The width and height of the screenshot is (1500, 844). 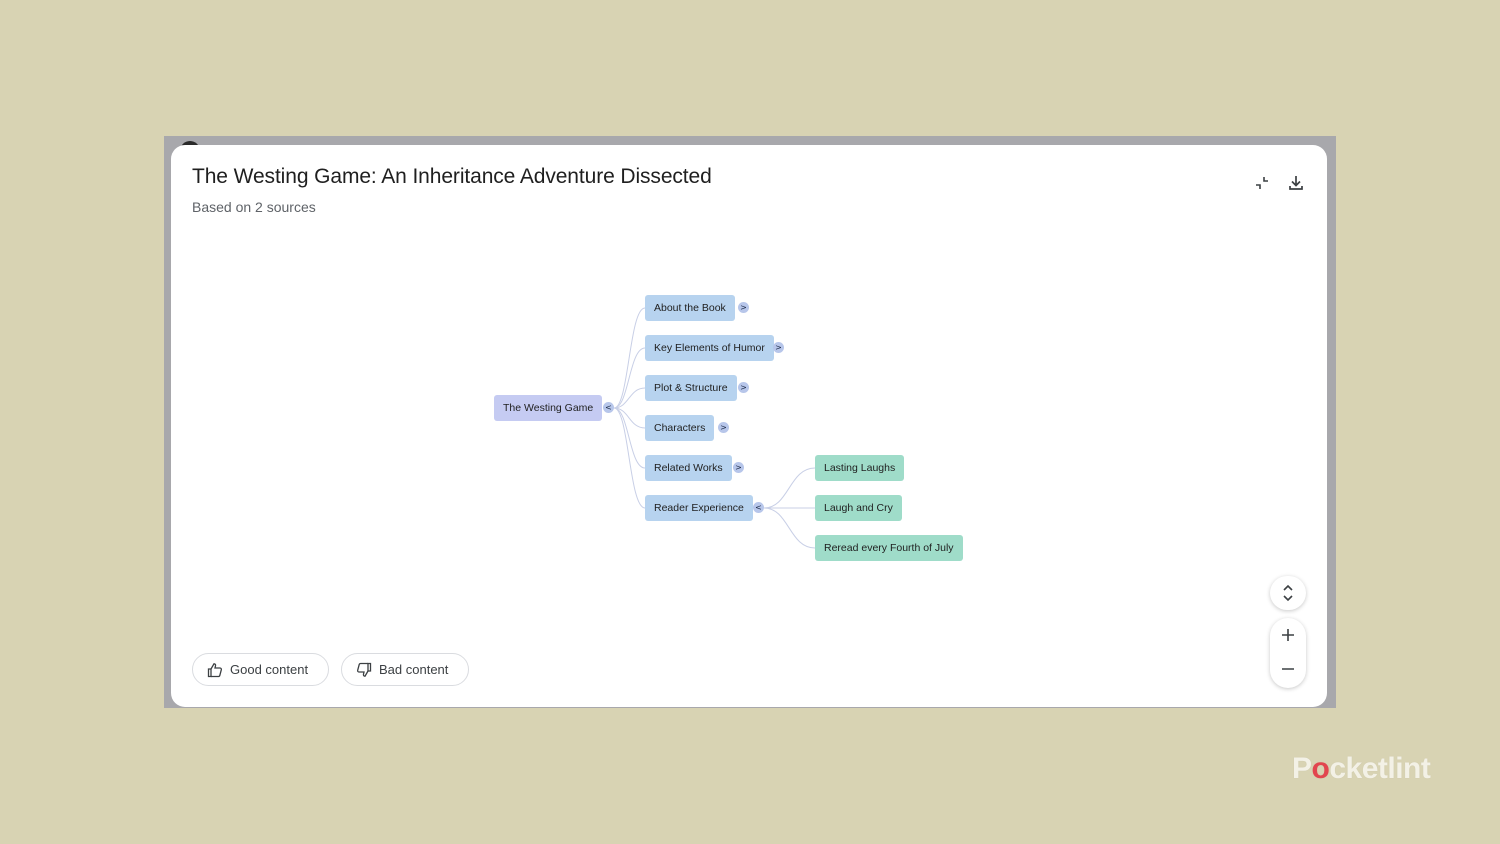 What do you see at coordinates (743, 387) in the screenshot?
I see `toggle-plot-structure: >` at bounding box center [743, 387].